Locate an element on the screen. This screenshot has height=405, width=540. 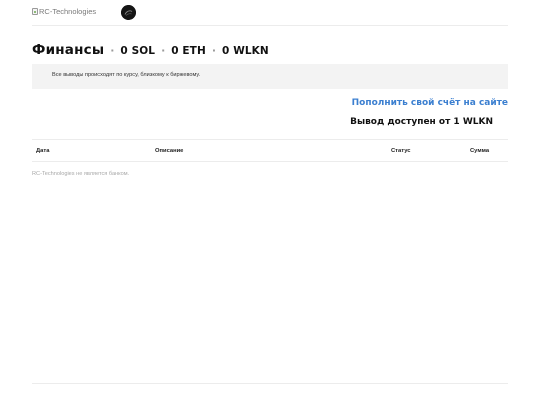
balance-wlkn: 0 WLKN is located at coordinates (245, 51).